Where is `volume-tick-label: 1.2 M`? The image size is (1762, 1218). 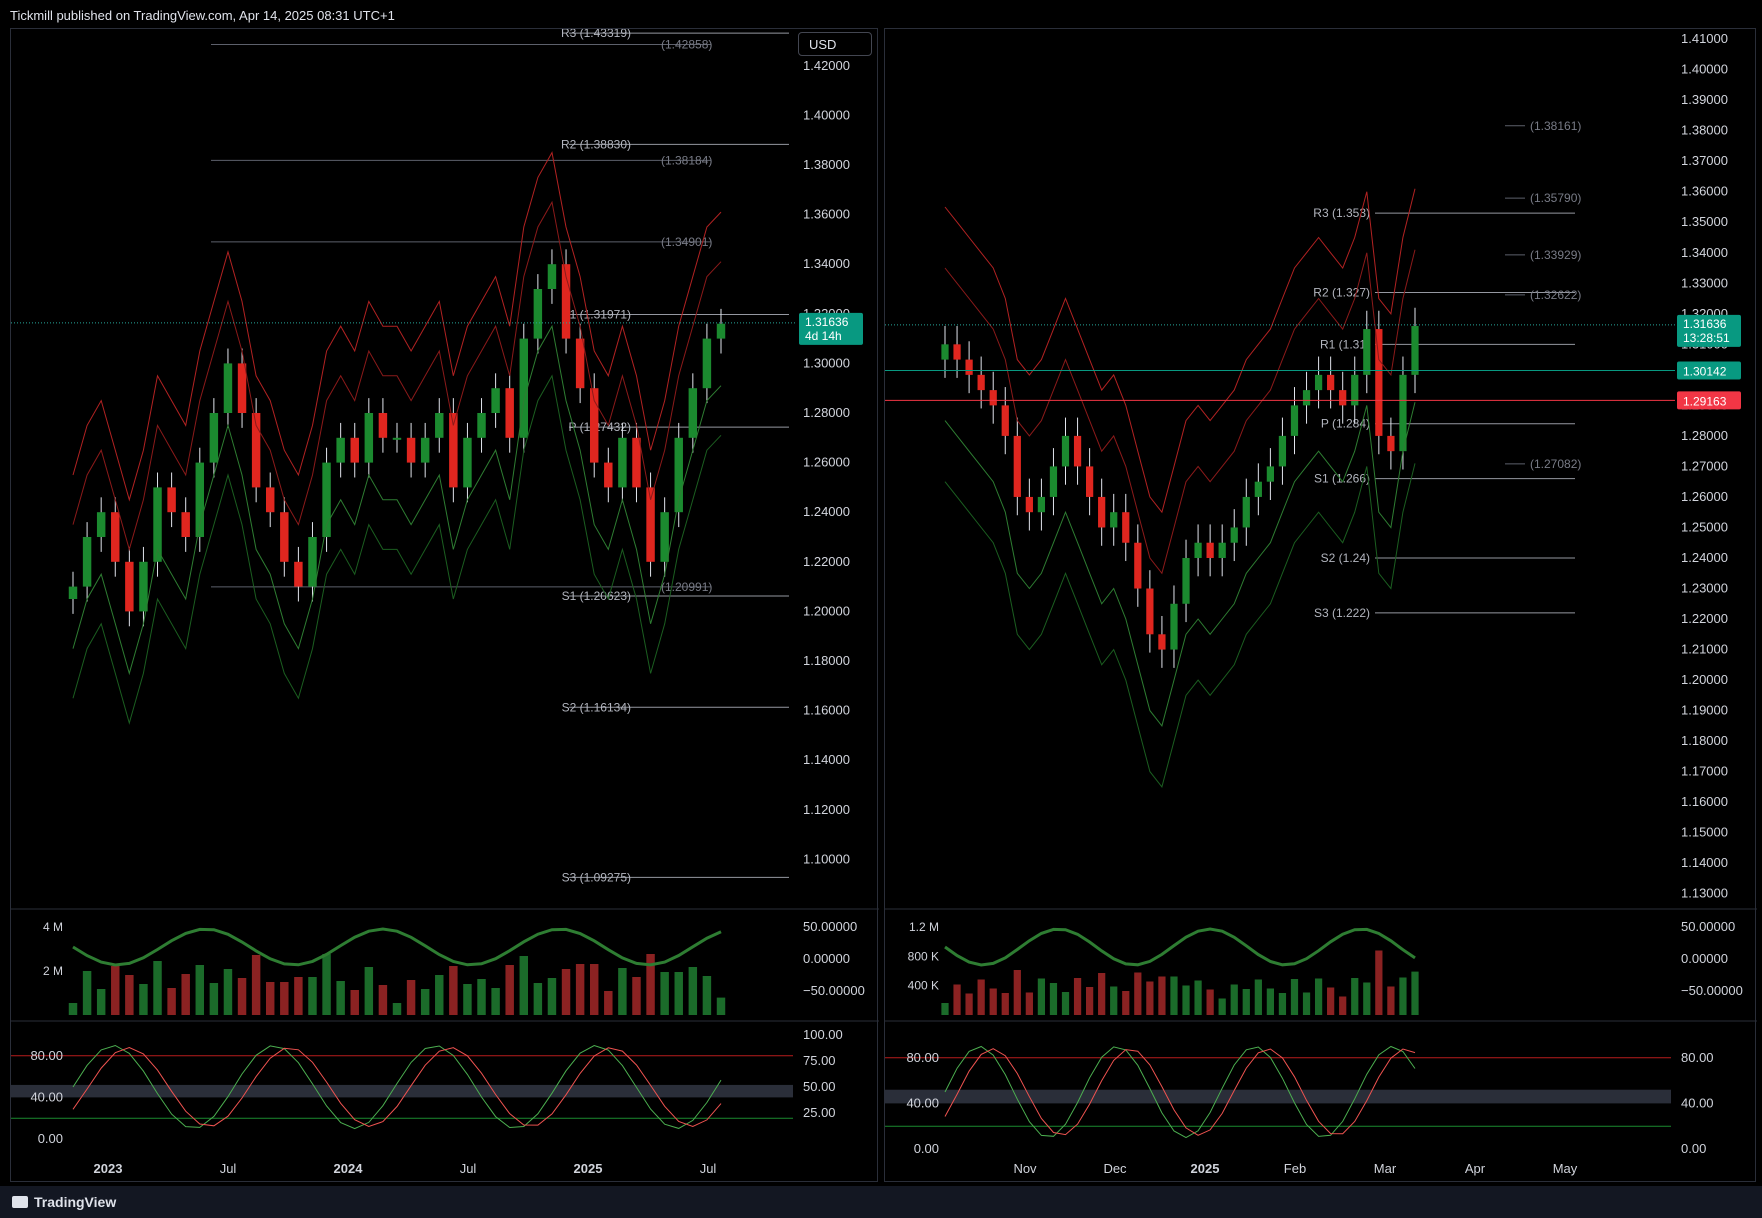 volume-tick-label: 1.2 M is located at coordinates (924, 927).